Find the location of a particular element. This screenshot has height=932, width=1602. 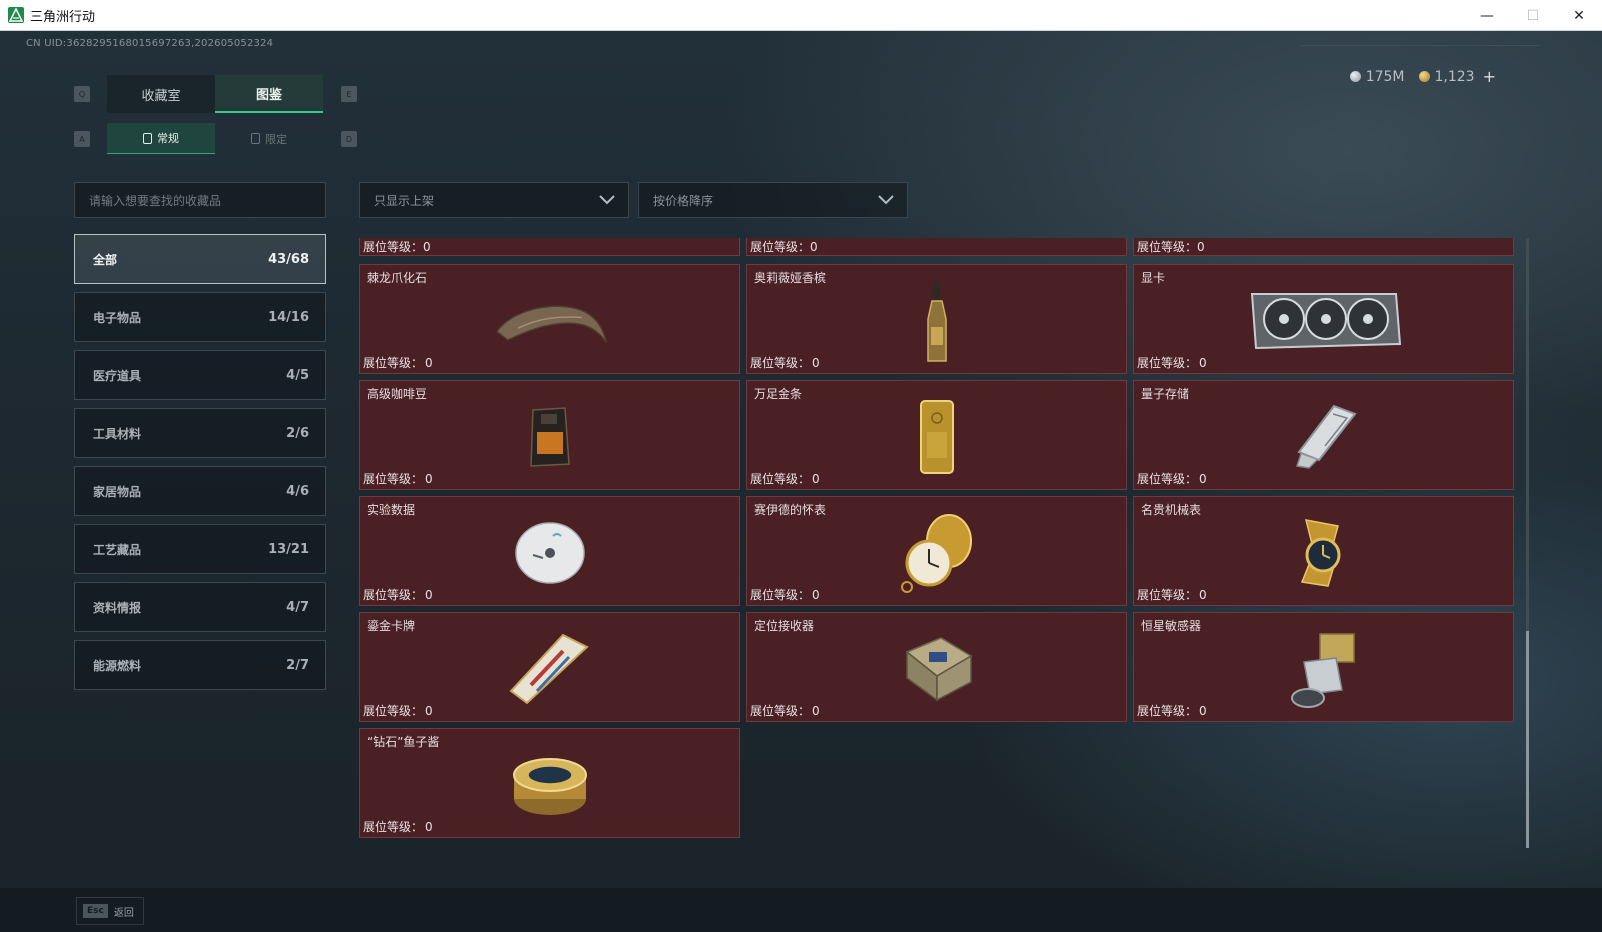

category-intel: 资料情报 4/7 is located at coordinates (200, 607).